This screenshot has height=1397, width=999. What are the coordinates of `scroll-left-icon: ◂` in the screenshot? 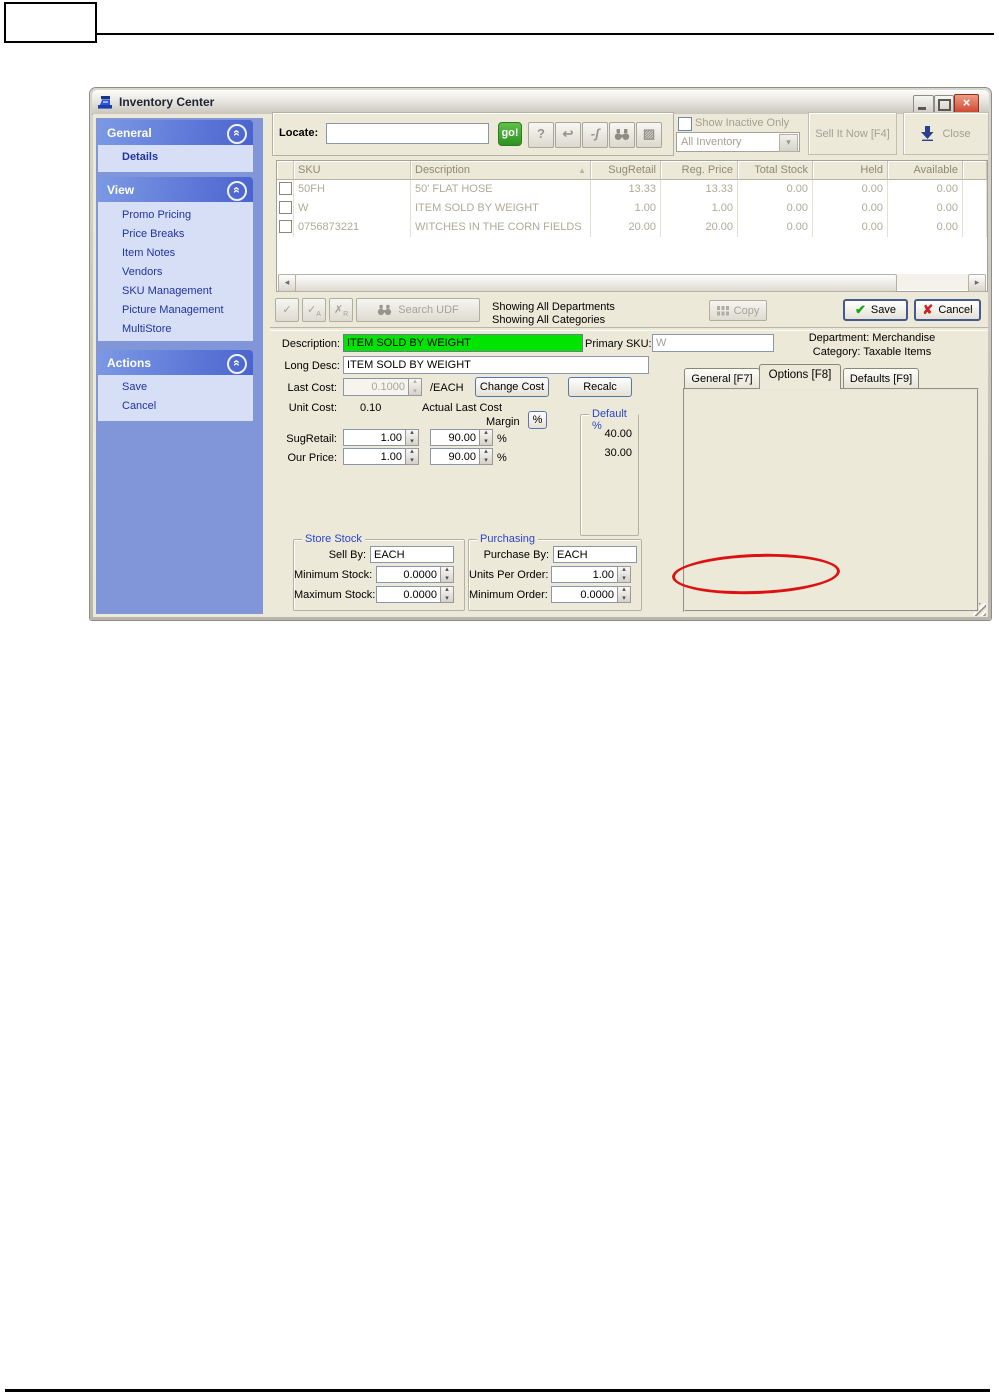 It's located at (287, 283).